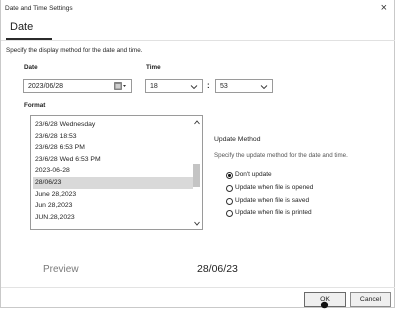  What do you see at coordinates (217, 269) in the screenshot?
I see `preview-value: 28/06/23` at bounding box center [217, 269].